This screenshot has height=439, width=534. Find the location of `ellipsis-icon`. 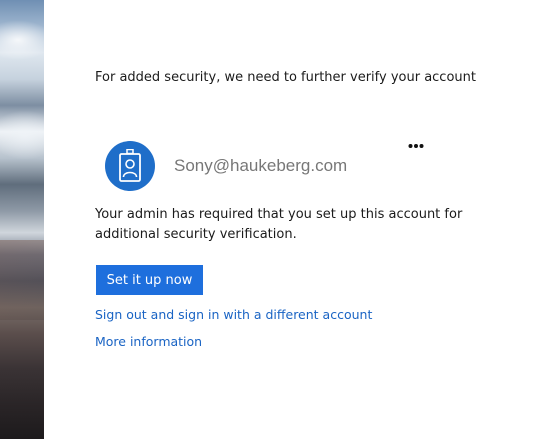

ellipsis-icon is located at coordinates (416, 146).